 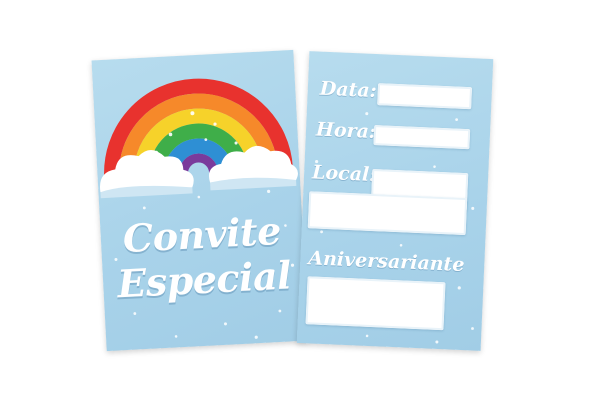 I want to click on location-field, so click(x=387, y=213).